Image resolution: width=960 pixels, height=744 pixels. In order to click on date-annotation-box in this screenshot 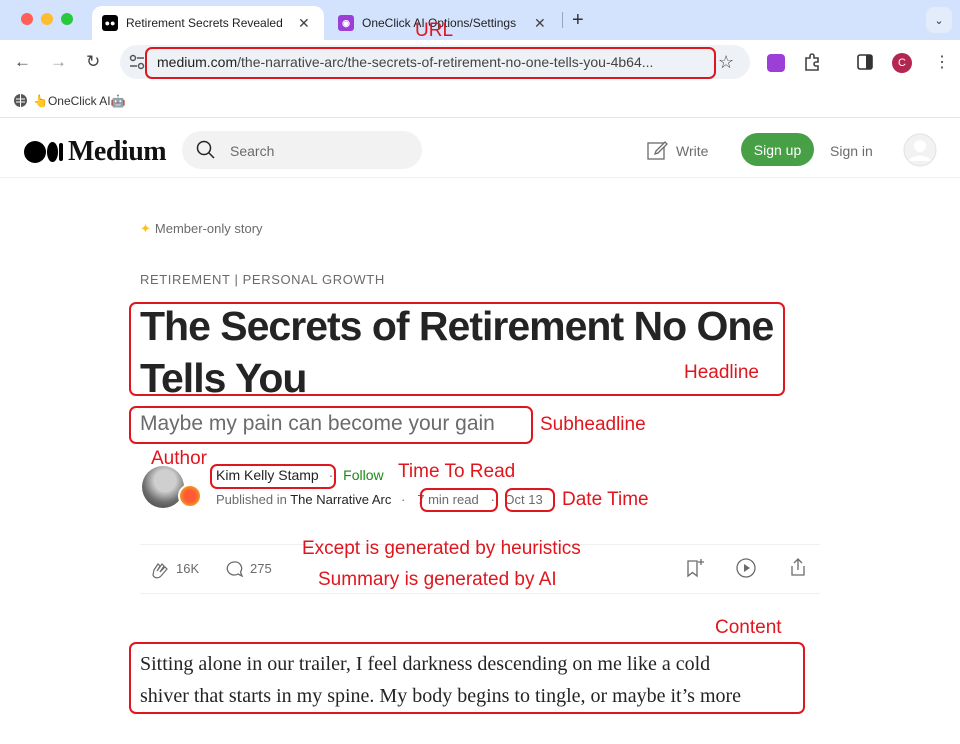, I will do `click(530, 500)`.